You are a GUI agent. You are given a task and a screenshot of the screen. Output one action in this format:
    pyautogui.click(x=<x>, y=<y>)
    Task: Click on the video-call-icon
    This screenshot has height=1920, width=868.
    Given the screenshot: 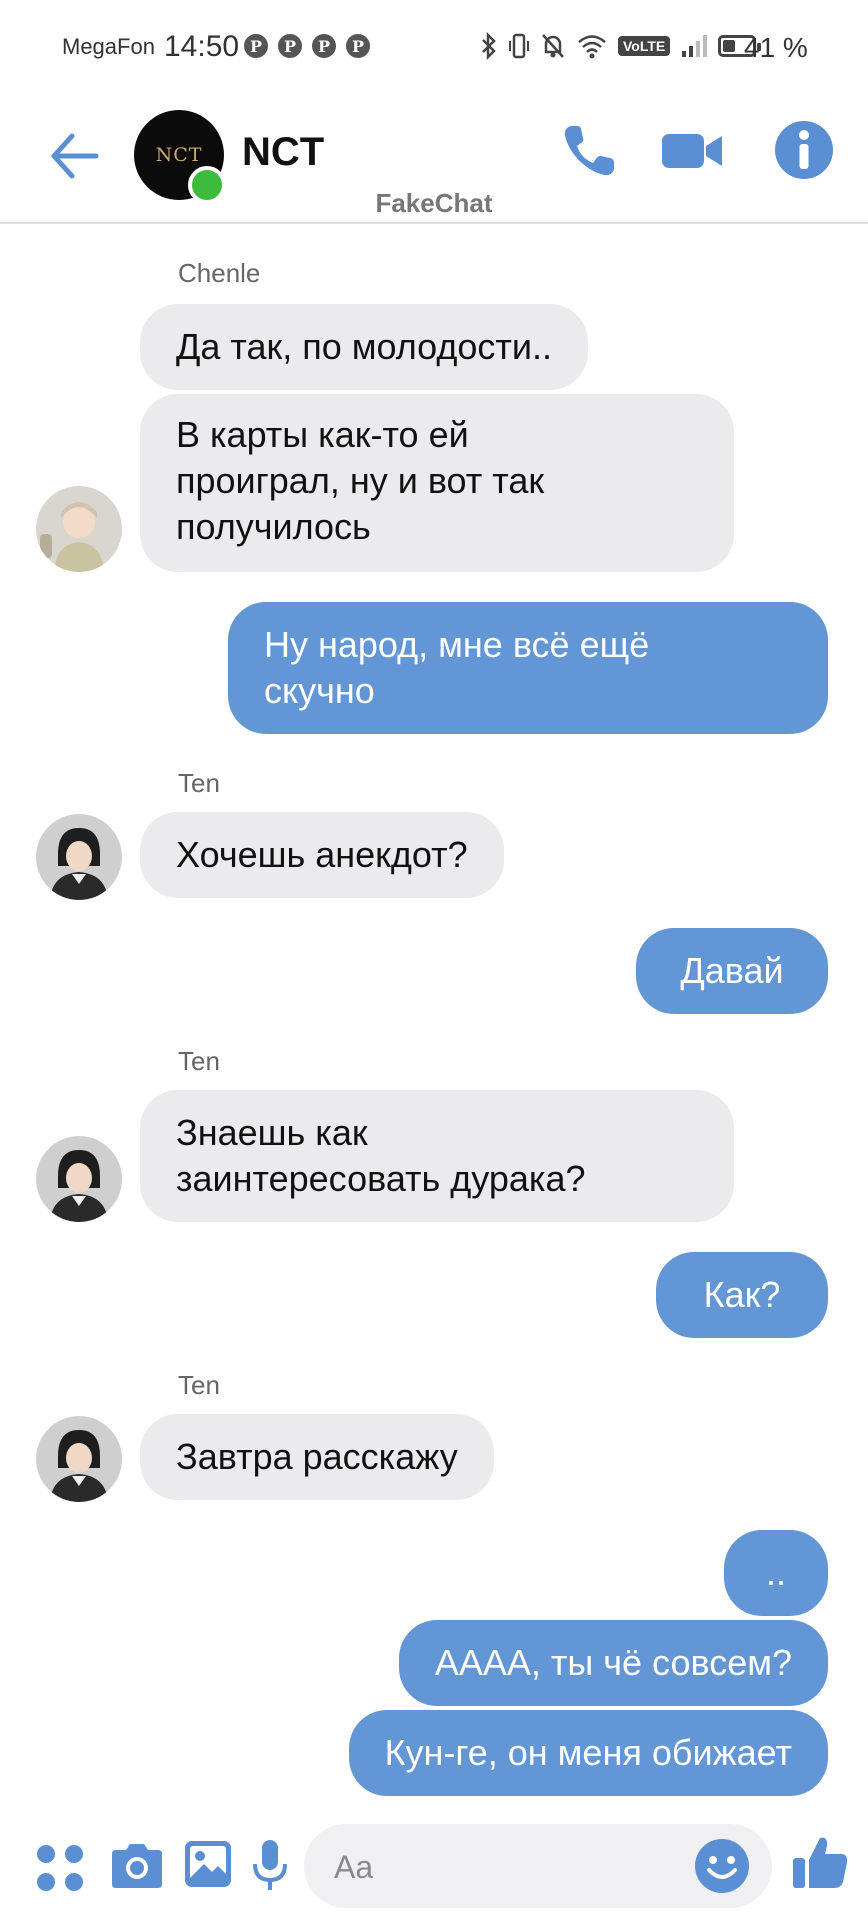 What is the action you would take?
    pyautogui.click(x=692, y=150)
    